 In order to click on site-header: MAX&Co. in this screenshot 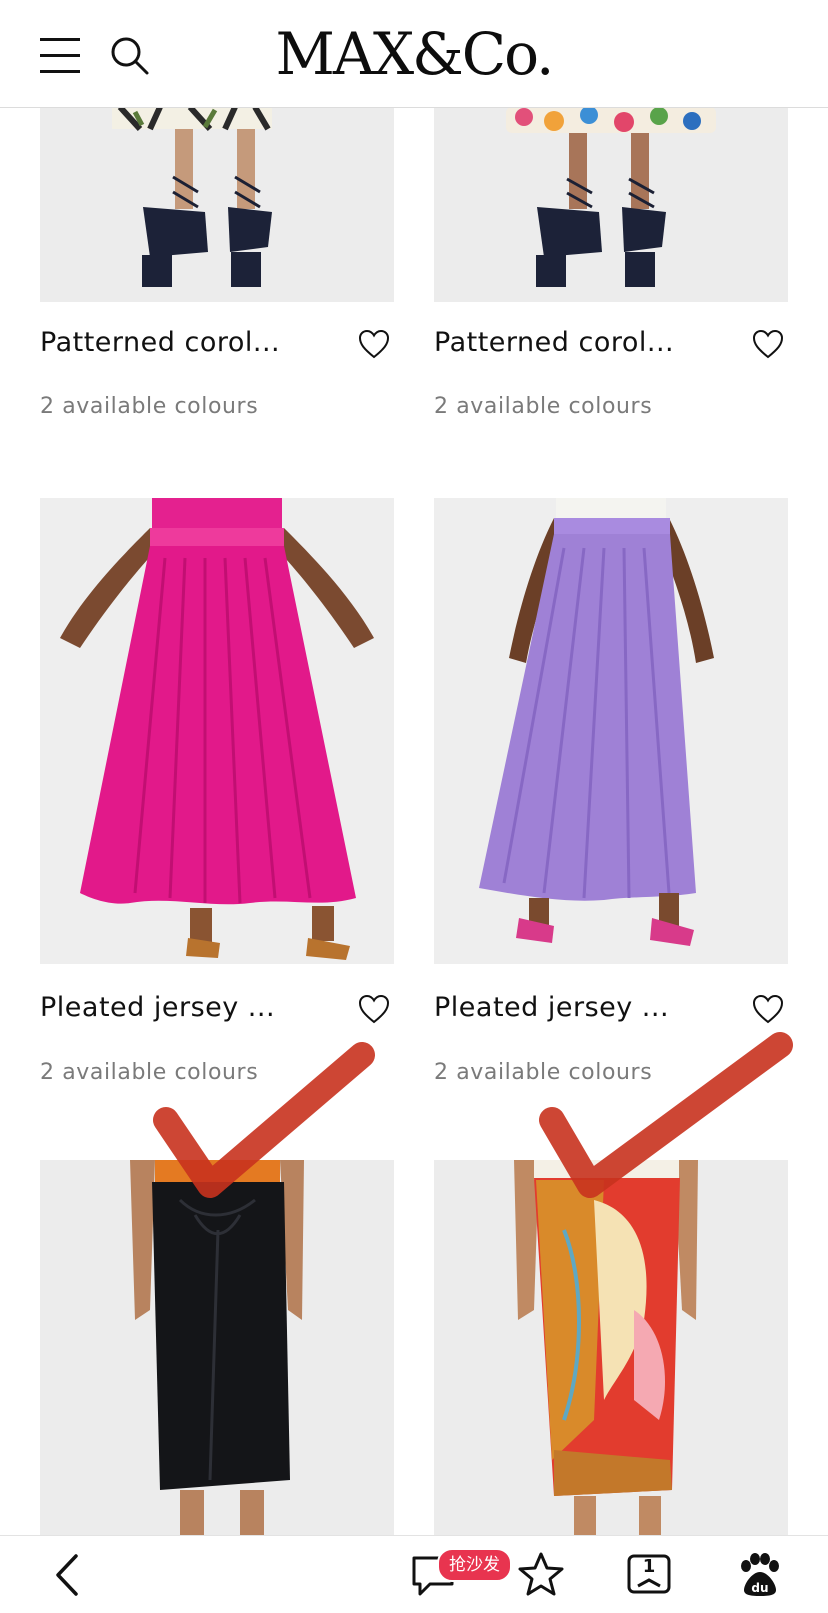, I will do `click(414, 54)`.